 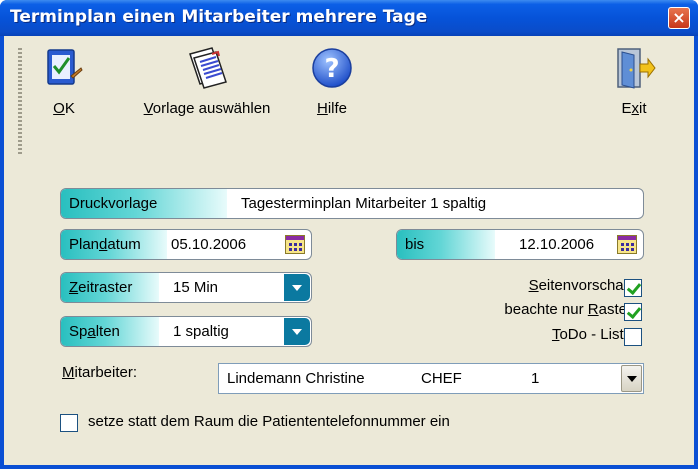 What do you see at coordinates (65, 67) in the screenshot?
I see `checklist-icon` at bounding box center [65, 67].